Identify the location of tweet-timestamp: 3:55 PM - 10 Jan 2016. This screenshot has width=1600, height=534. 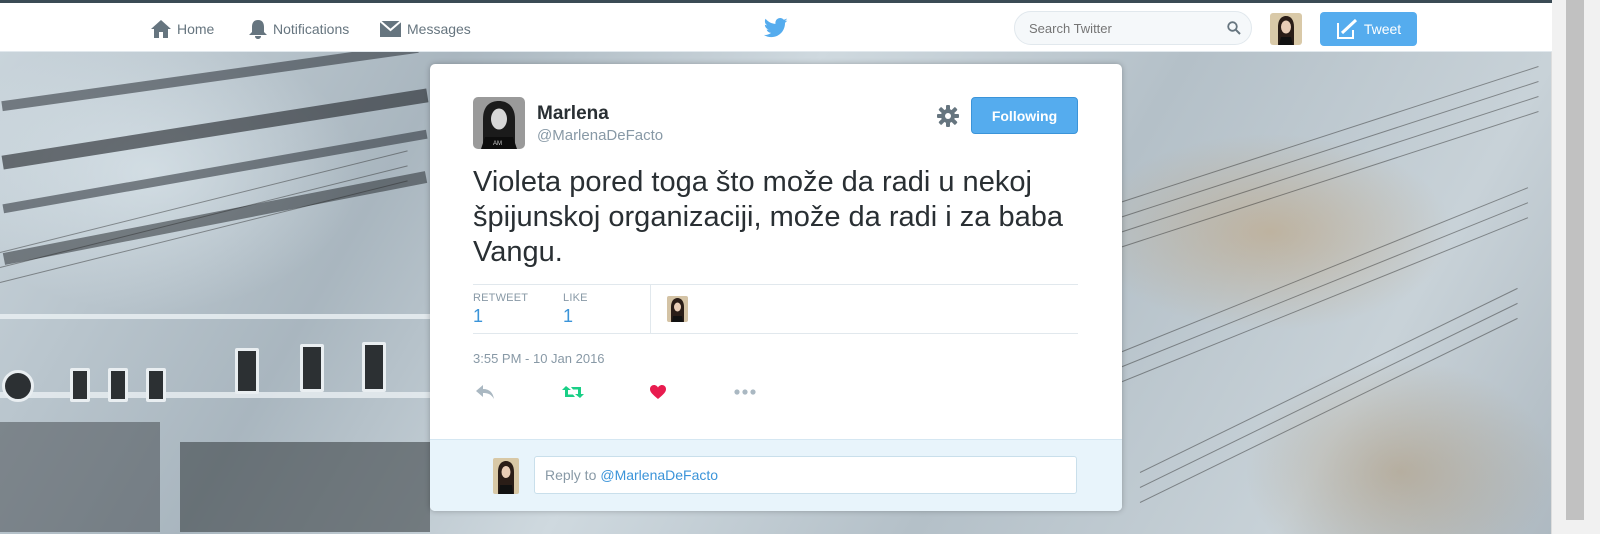
(539, 358).